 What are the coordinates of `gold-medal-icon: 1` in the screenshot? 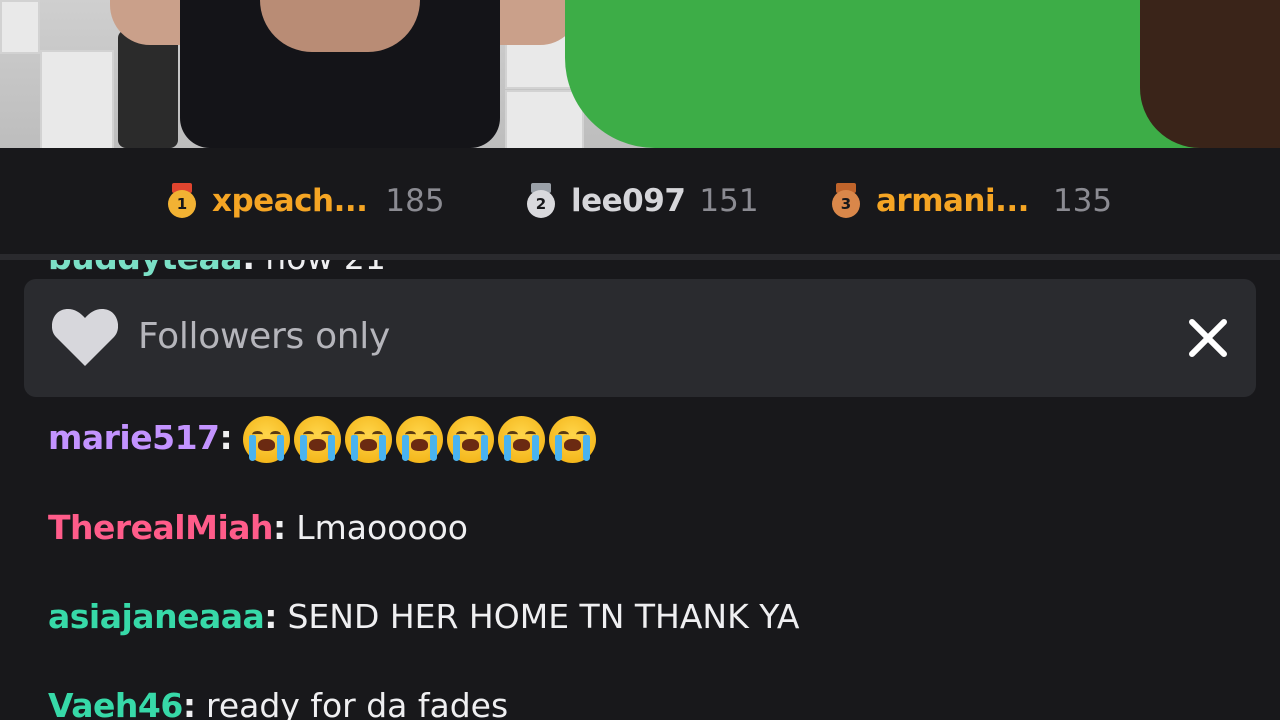 It's located at (182, 201).